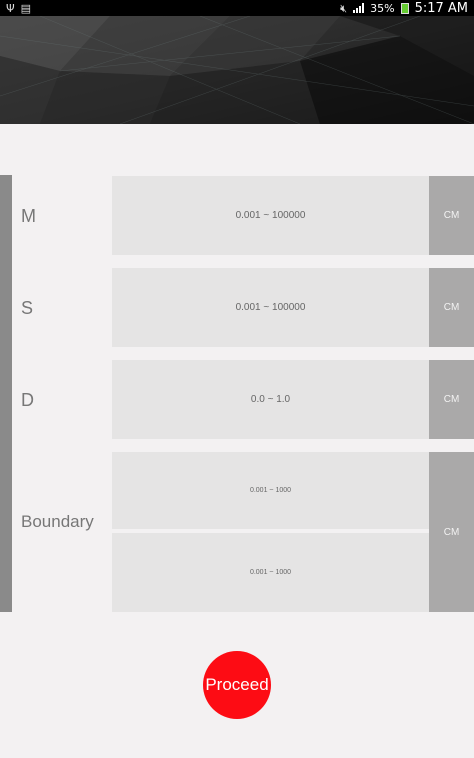 This screenshot has width=474, height=758. I want to click on battery-percentage: 35%, so click(382, 8).